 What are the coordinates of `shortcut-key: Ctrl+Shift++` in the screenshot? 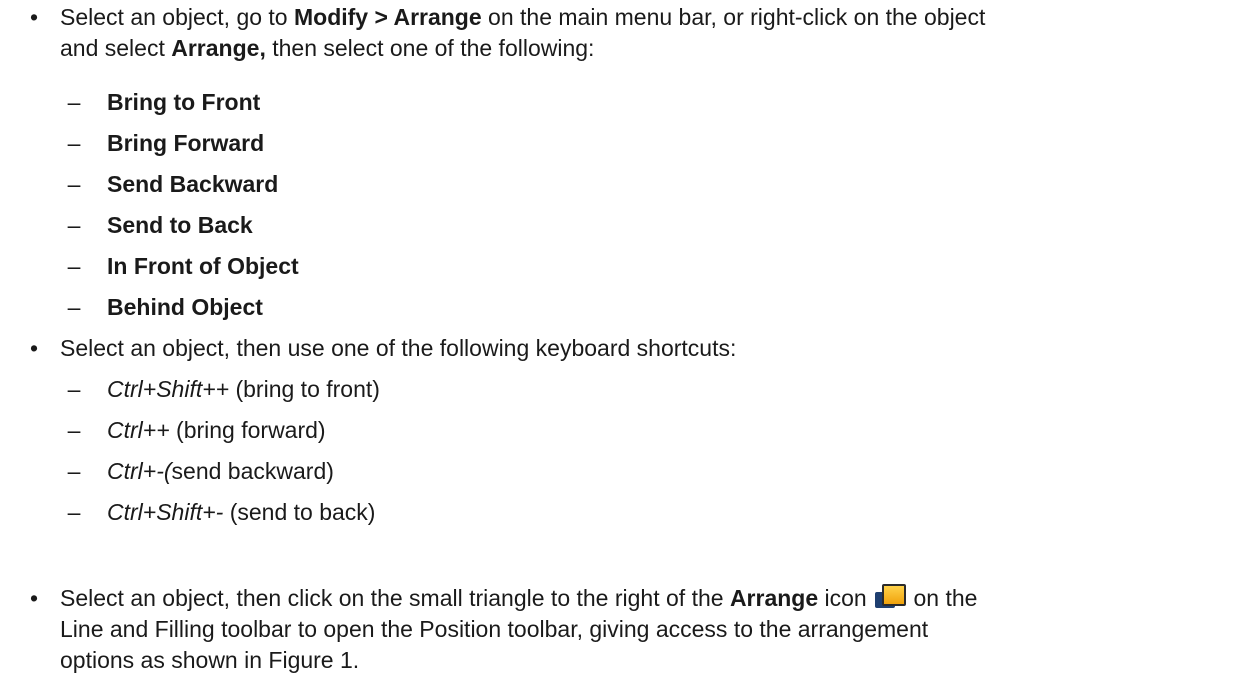 It's located at (168, 389).